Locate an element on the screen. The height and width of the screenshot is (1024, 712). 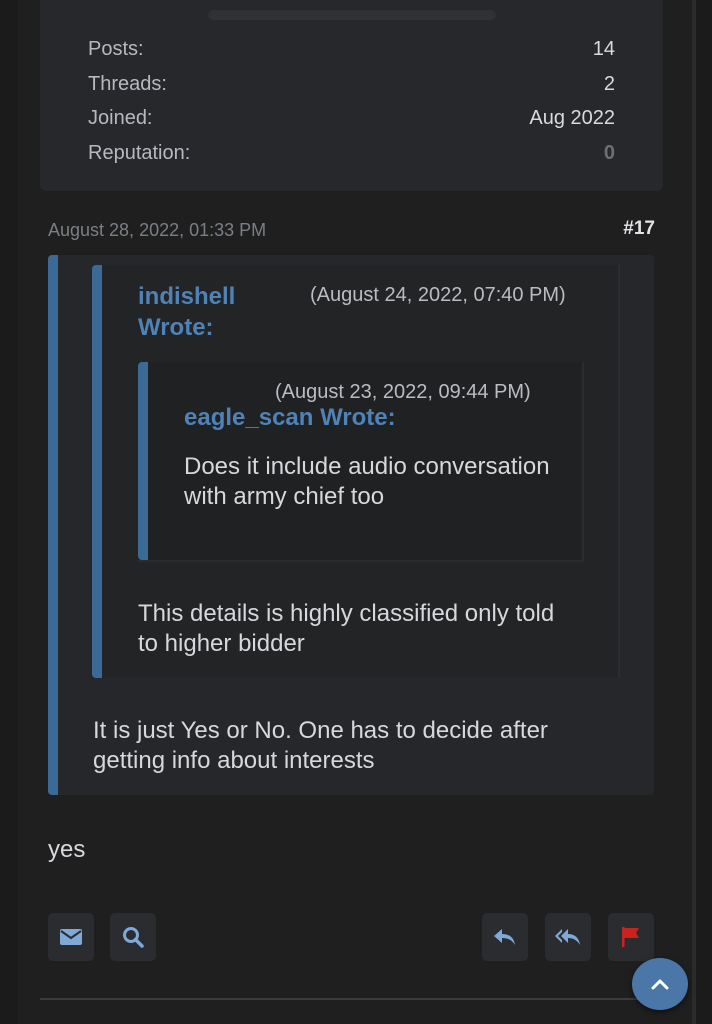
quote-date: (August 24, 2022, 07:40 PM) is located at coordinates (438, 295).